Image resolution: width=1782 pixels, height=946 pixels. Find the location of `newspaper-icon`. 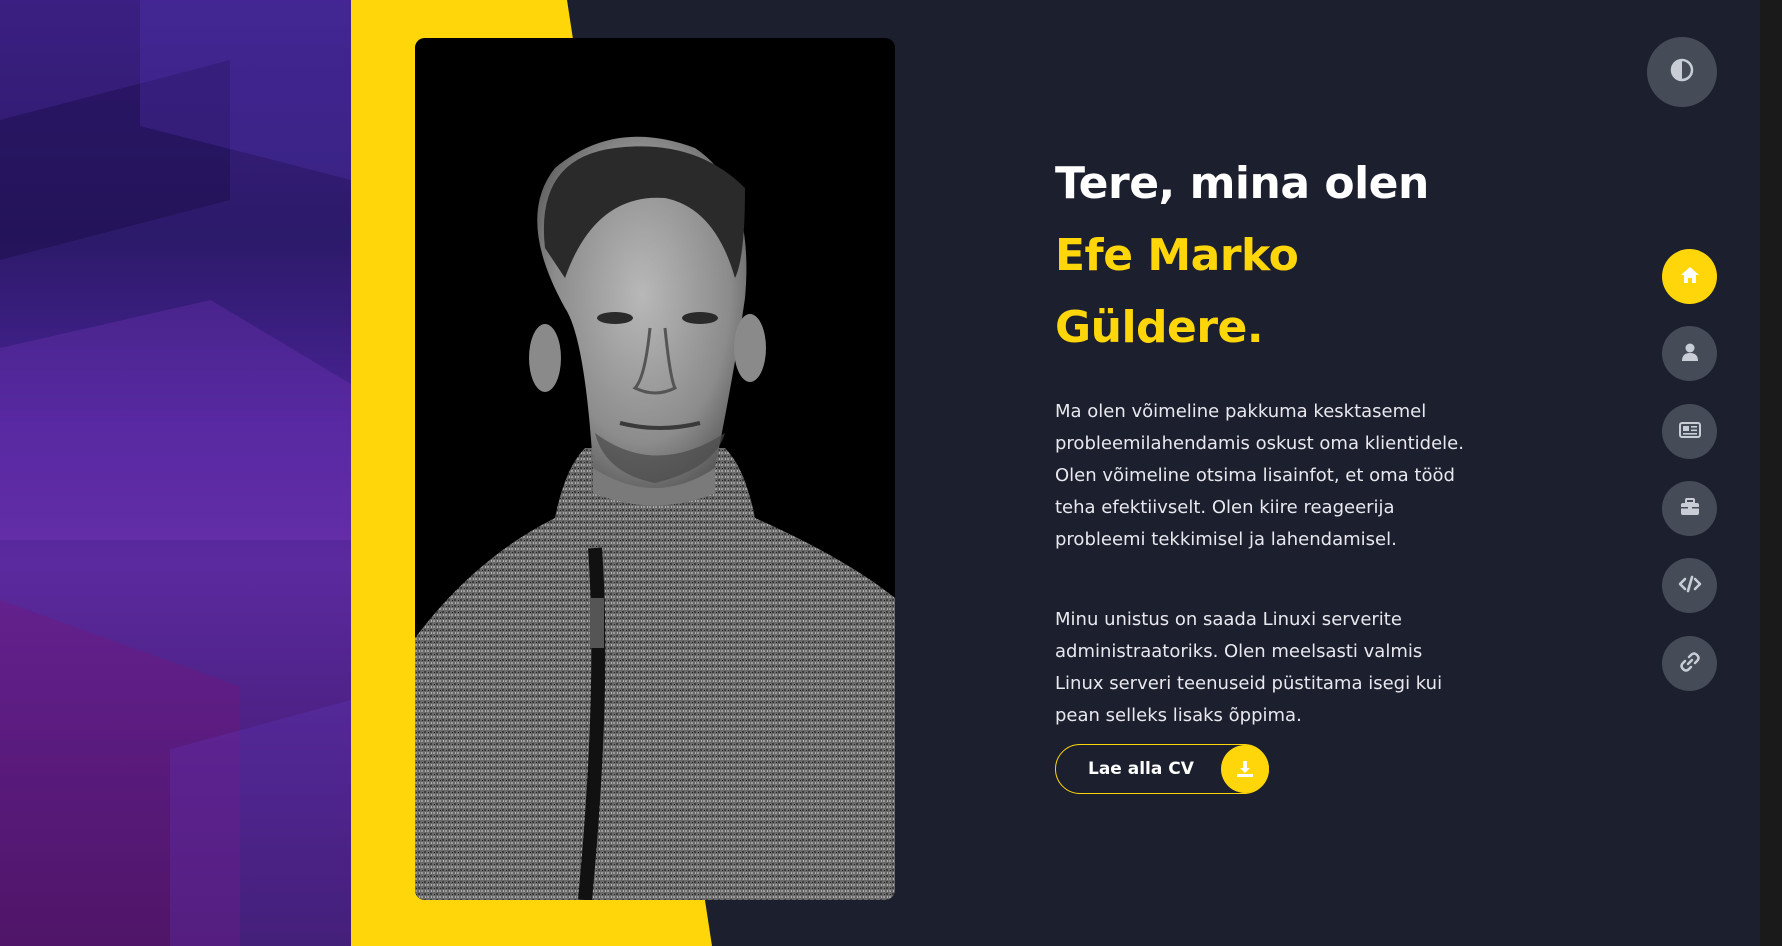

newspaper-icon is located at coordinates (1690, 432).